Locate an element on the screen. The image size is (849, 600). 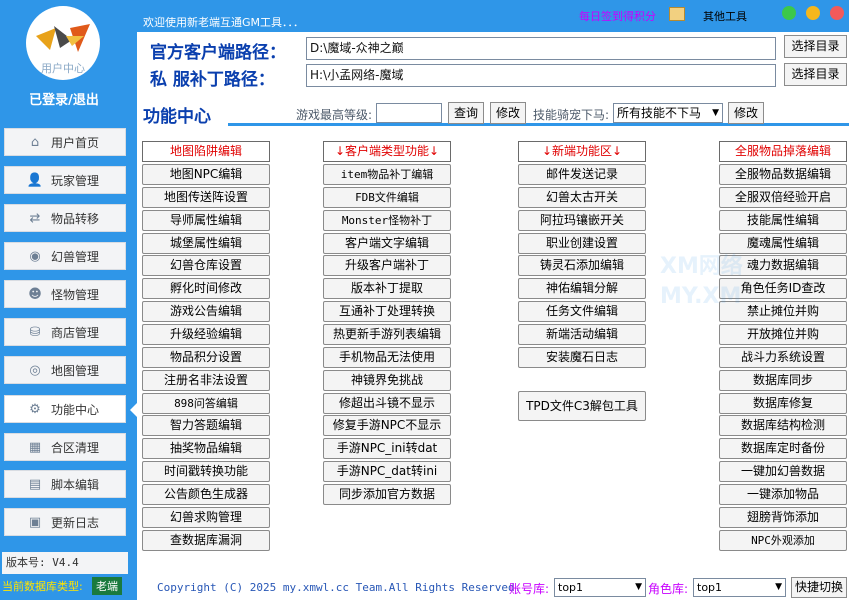
signin-card-icon is located at coordinates (677, 14).